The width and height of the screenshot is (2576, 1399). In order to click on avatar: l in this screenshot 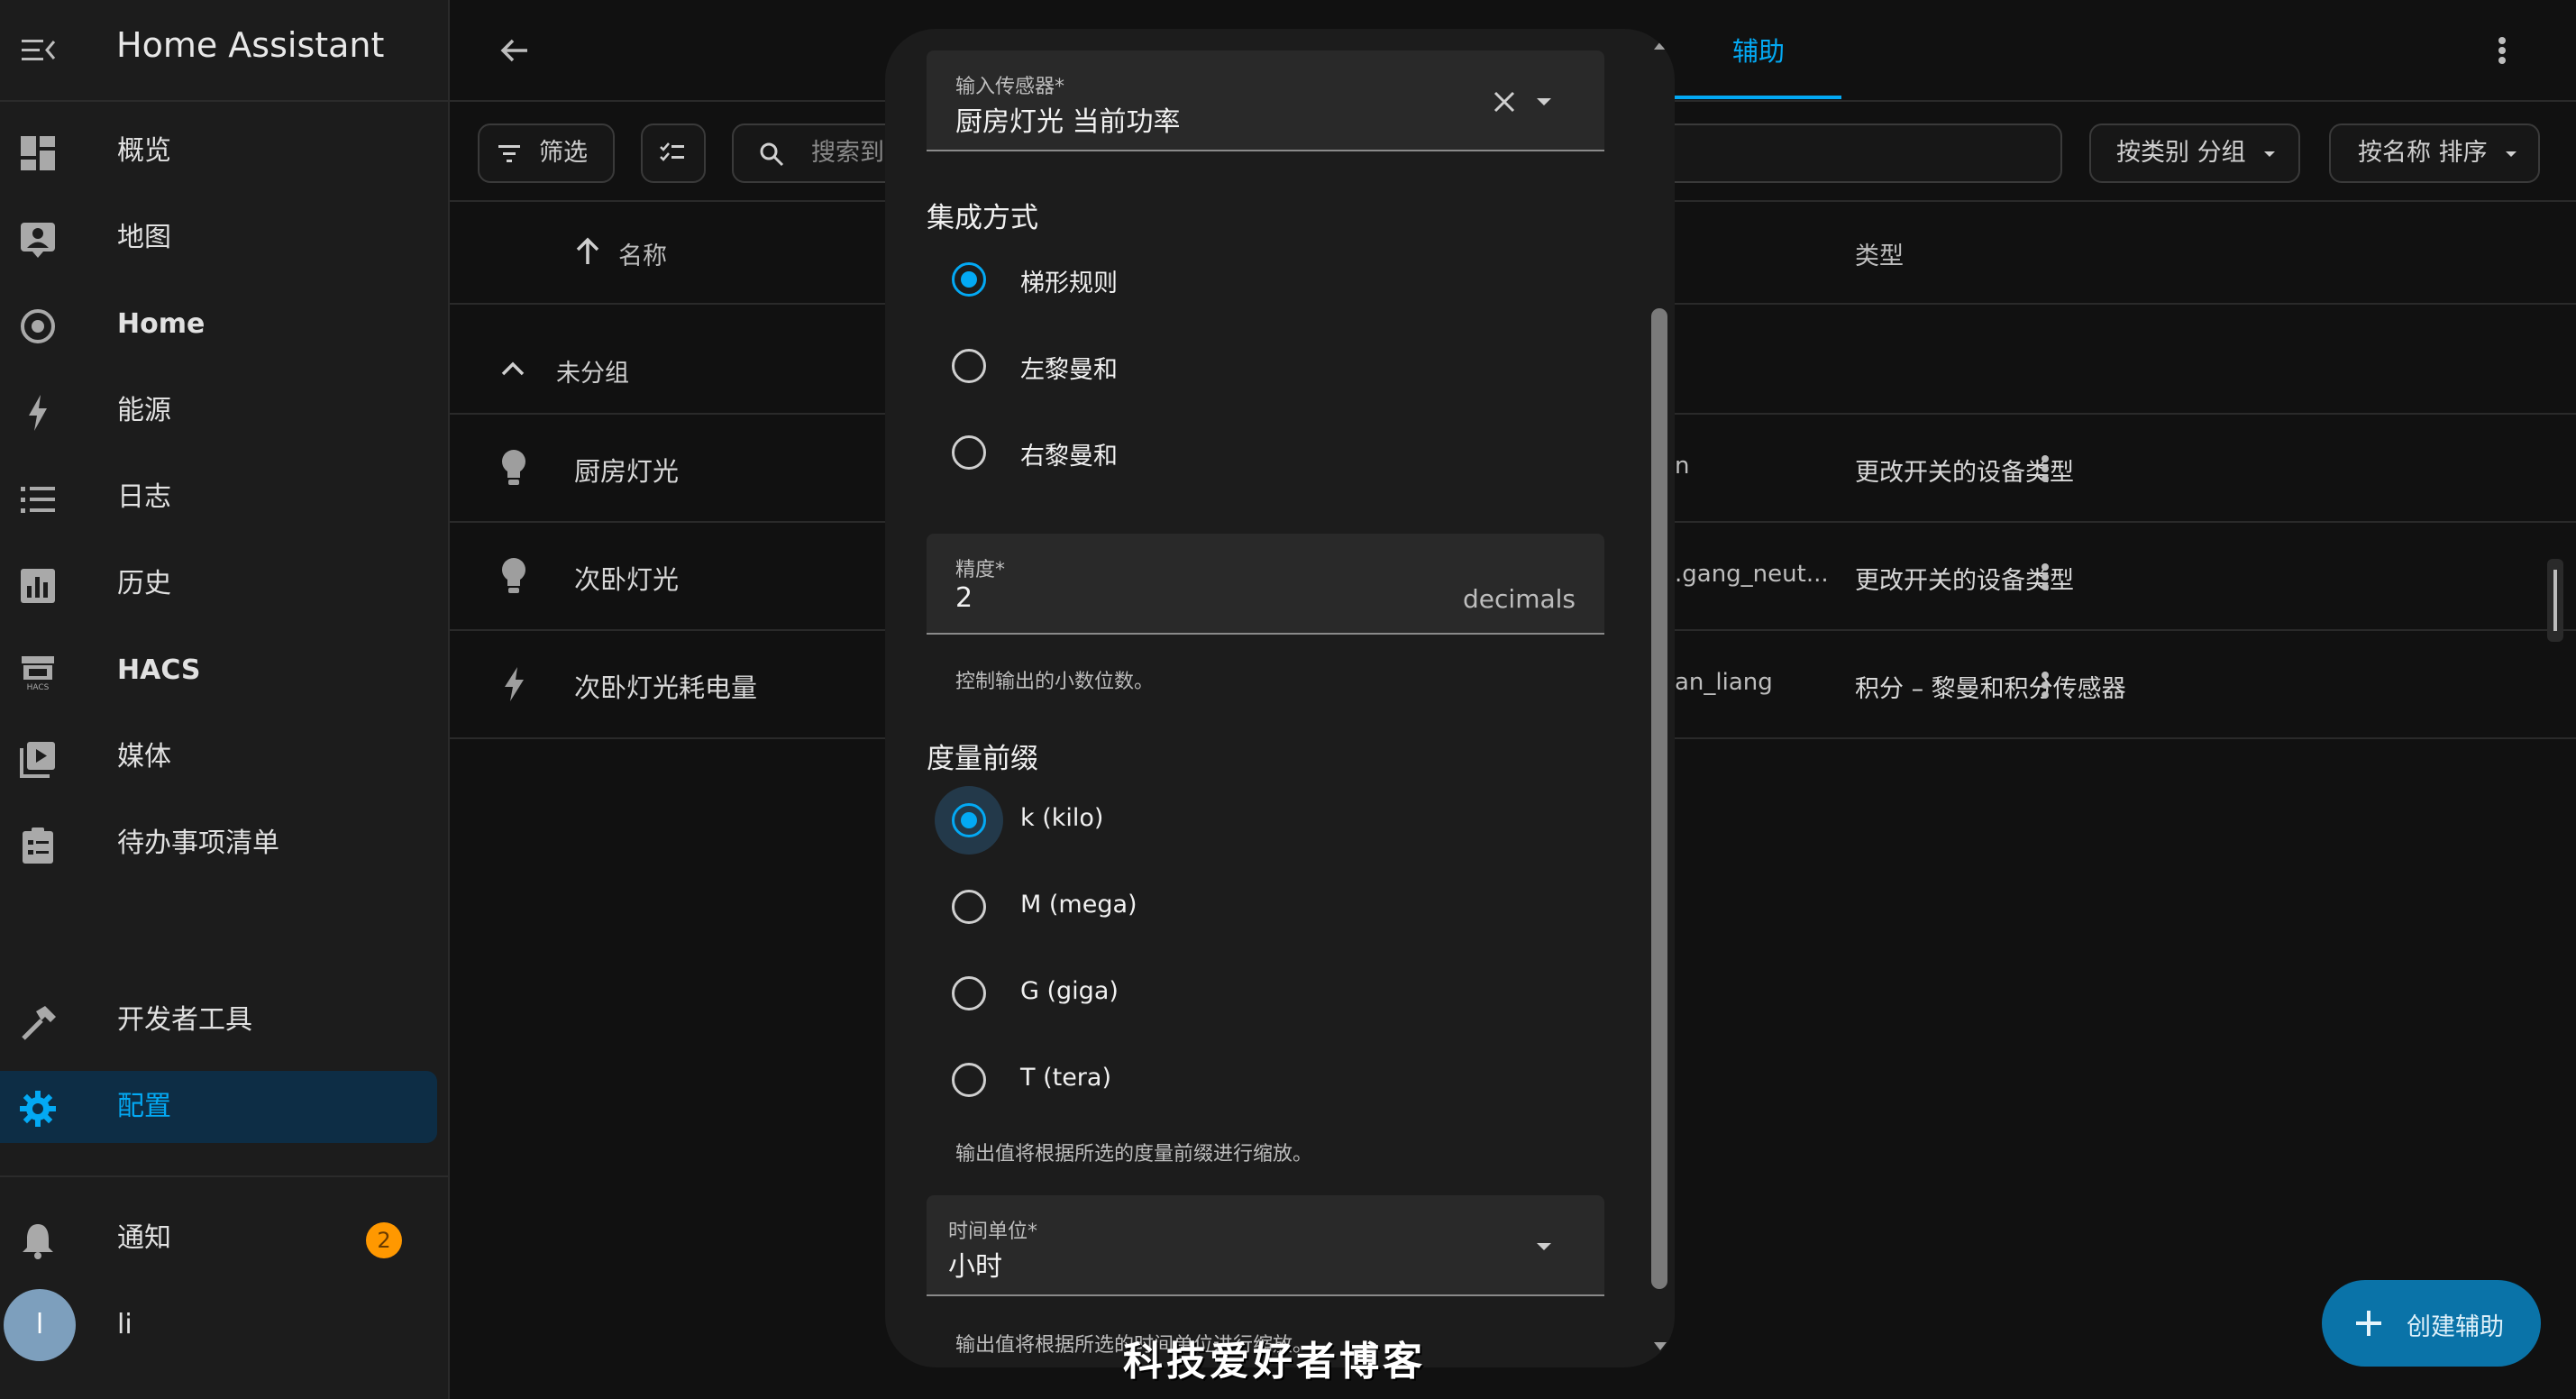, I will do `click(40, 1325)`.